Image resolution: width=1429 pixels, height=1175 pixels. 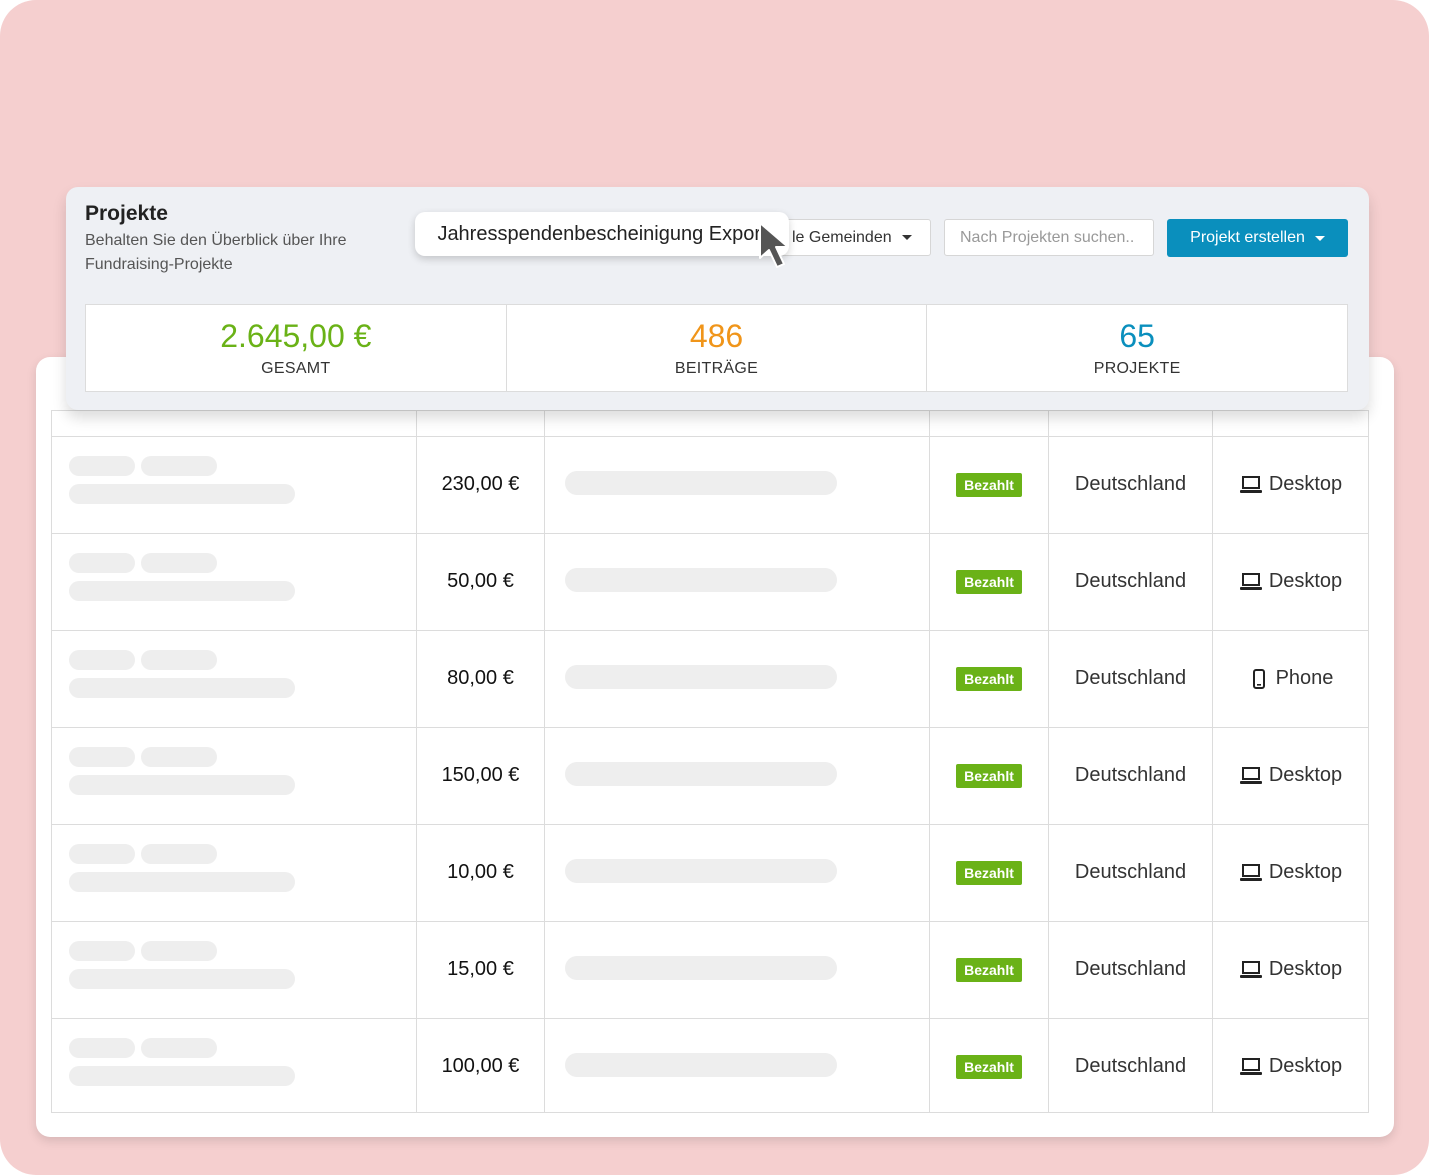 I want to click on stat-projects-label: PROJEKTE, so click(x=1137, y=368).